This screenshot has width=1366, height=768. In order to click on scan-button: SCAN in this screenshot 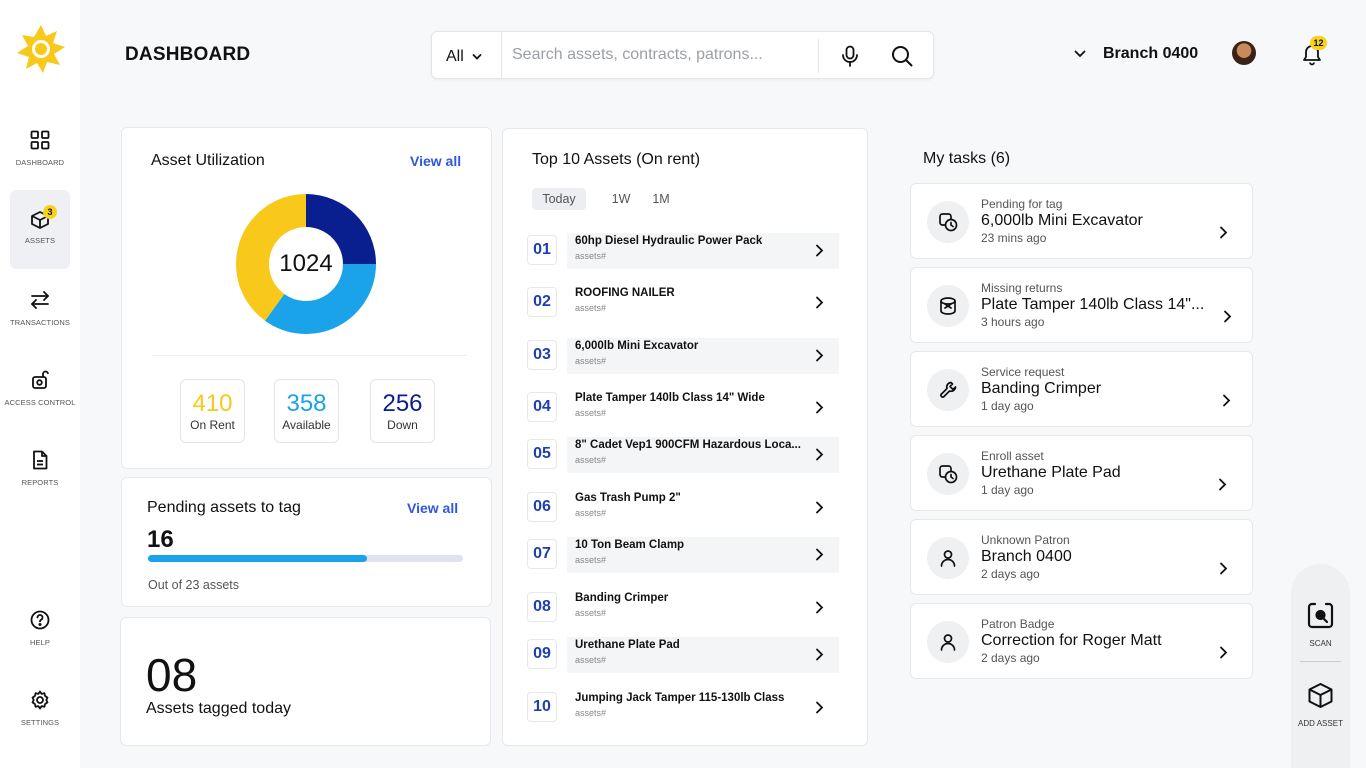, I will do `click(1320, 632)`.